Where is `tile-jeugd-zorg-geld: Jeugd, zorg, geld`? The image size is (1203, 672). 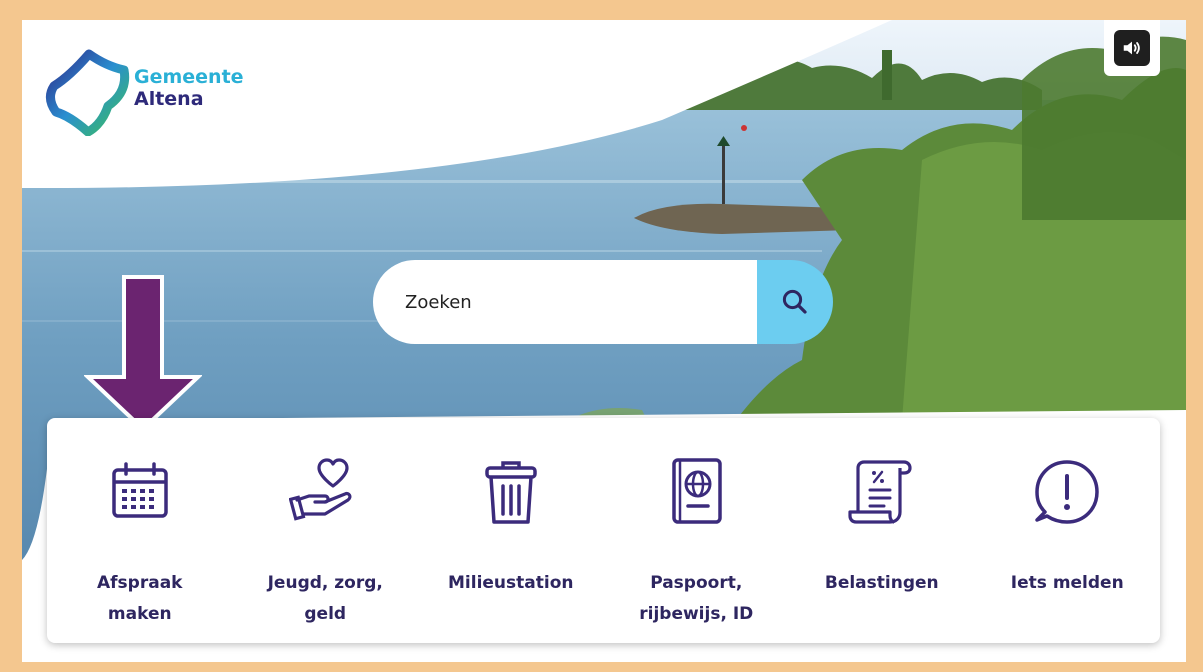 tile-jeugd-zorg-geld: Jeugd, zorg, geld is located at coordinates (326, 530).